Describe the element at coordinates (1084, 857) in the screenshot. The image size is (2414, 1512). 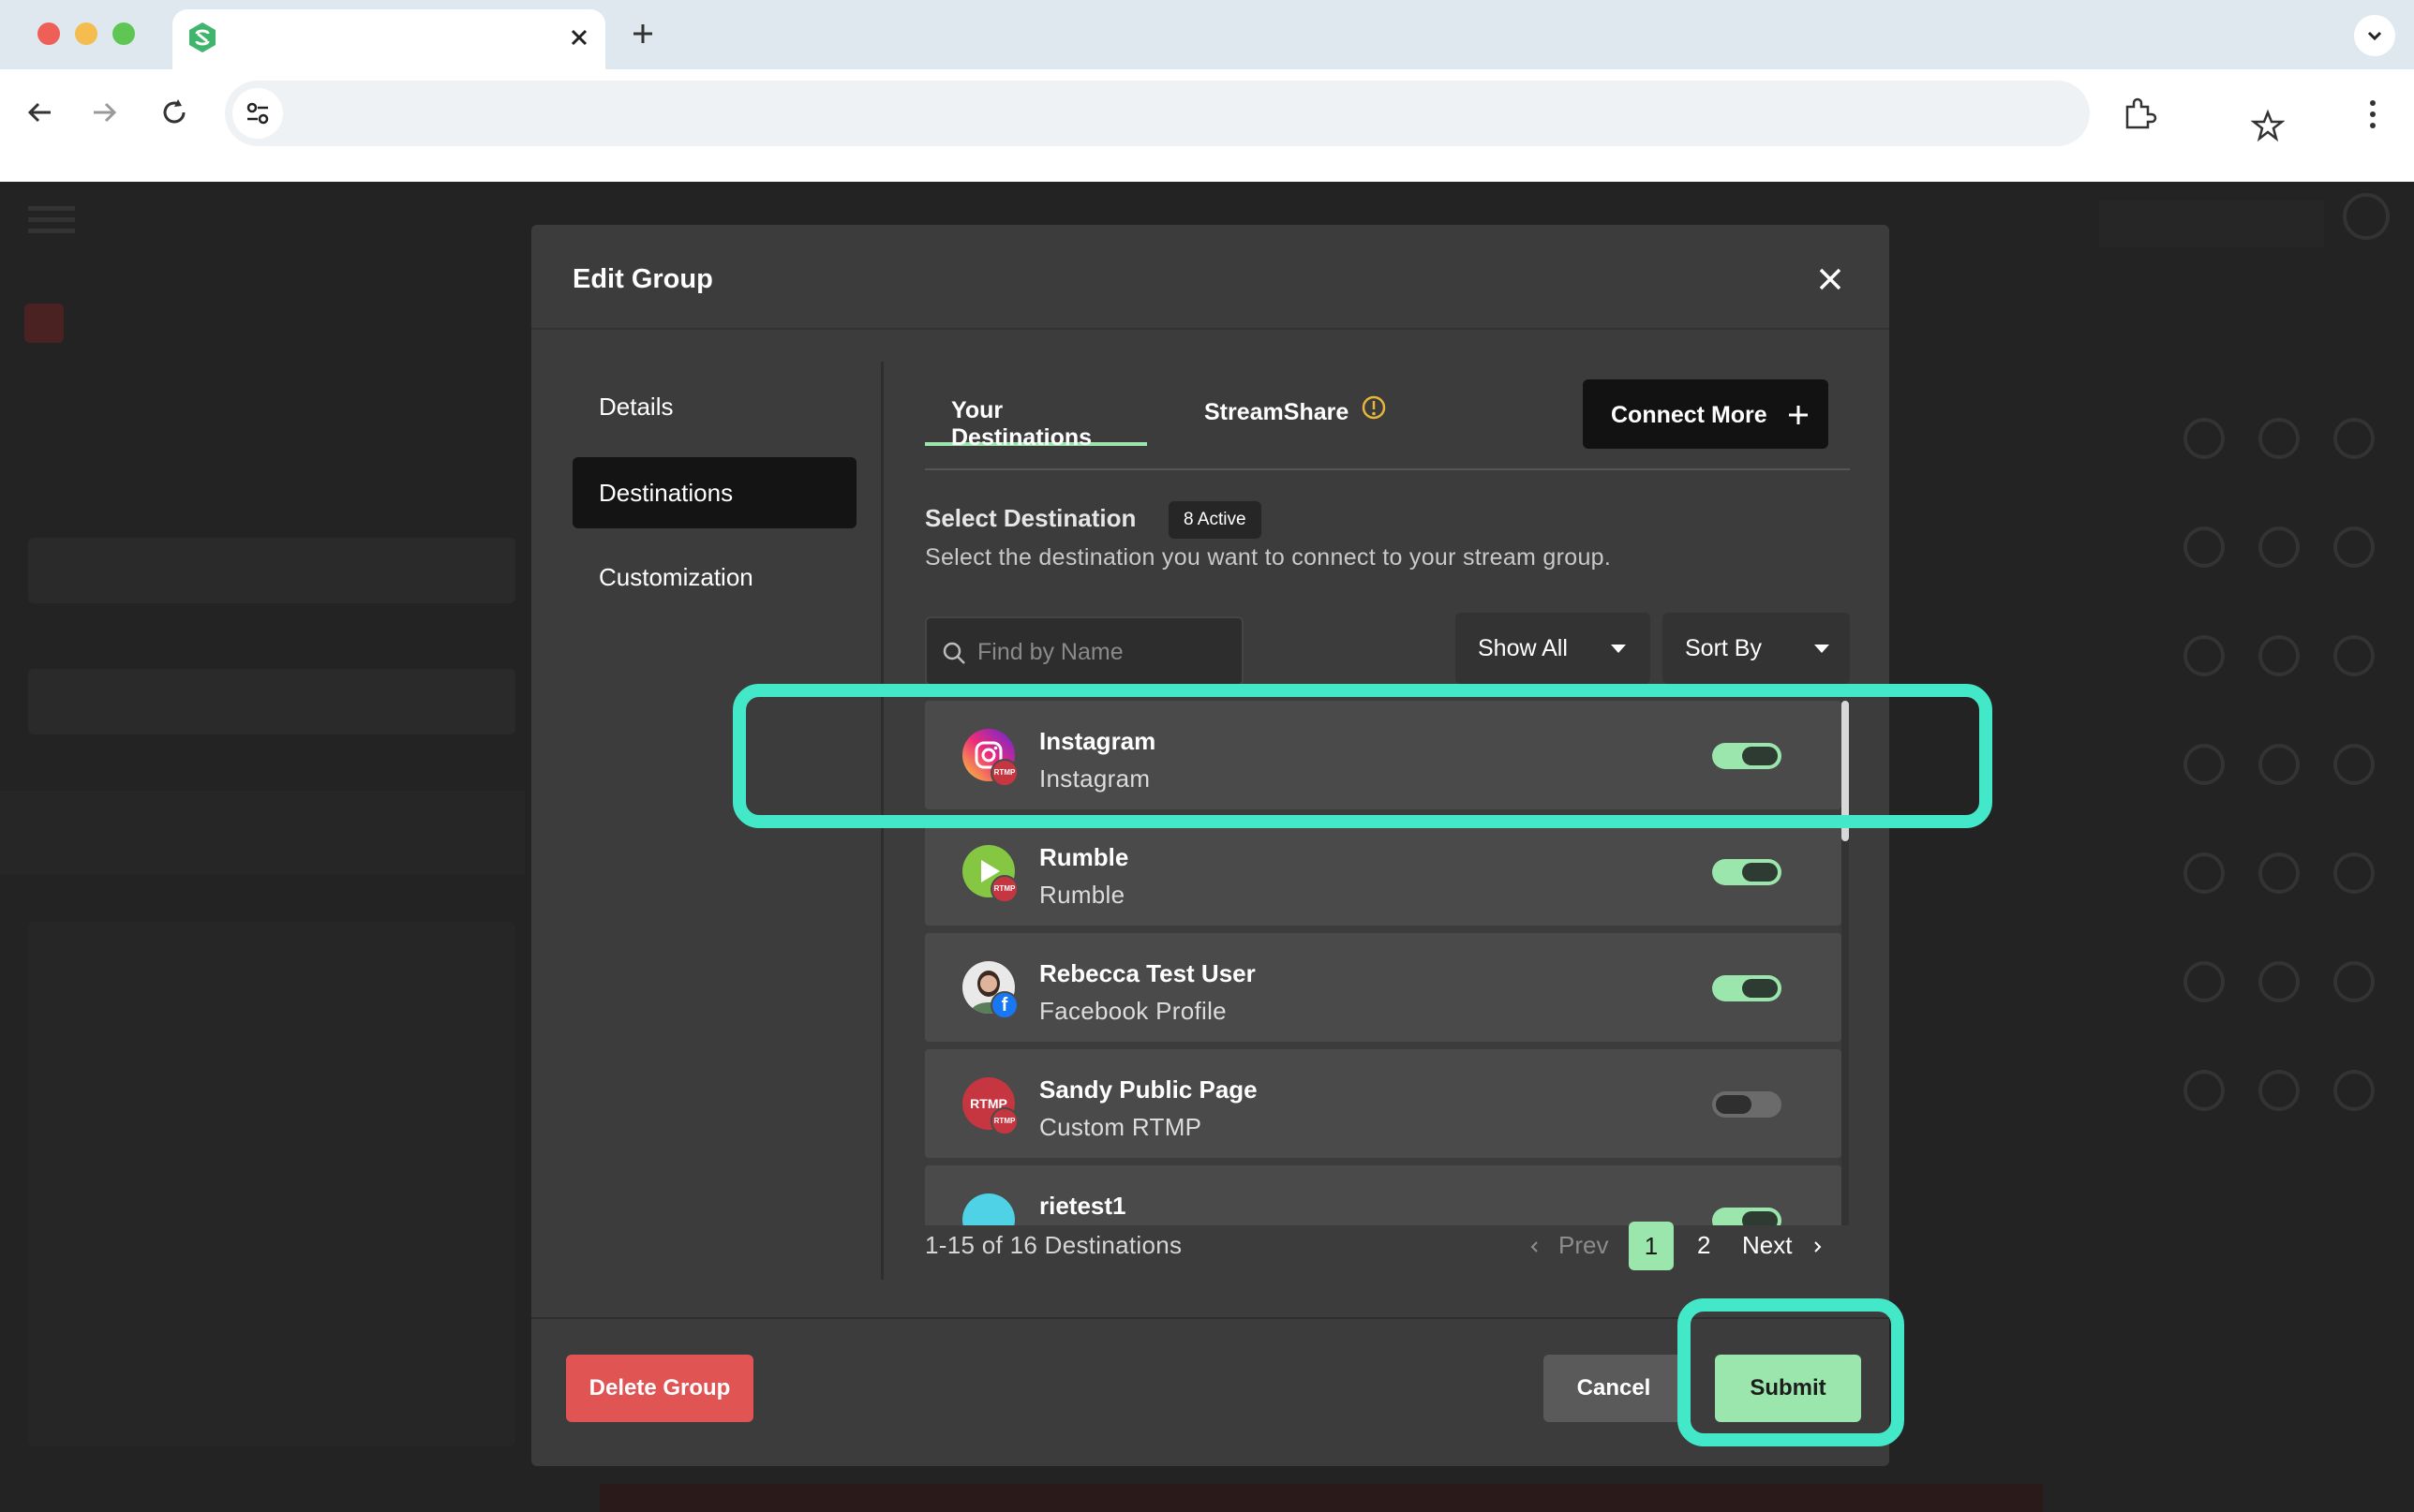
I see `destination-name: Rumble` at that location.